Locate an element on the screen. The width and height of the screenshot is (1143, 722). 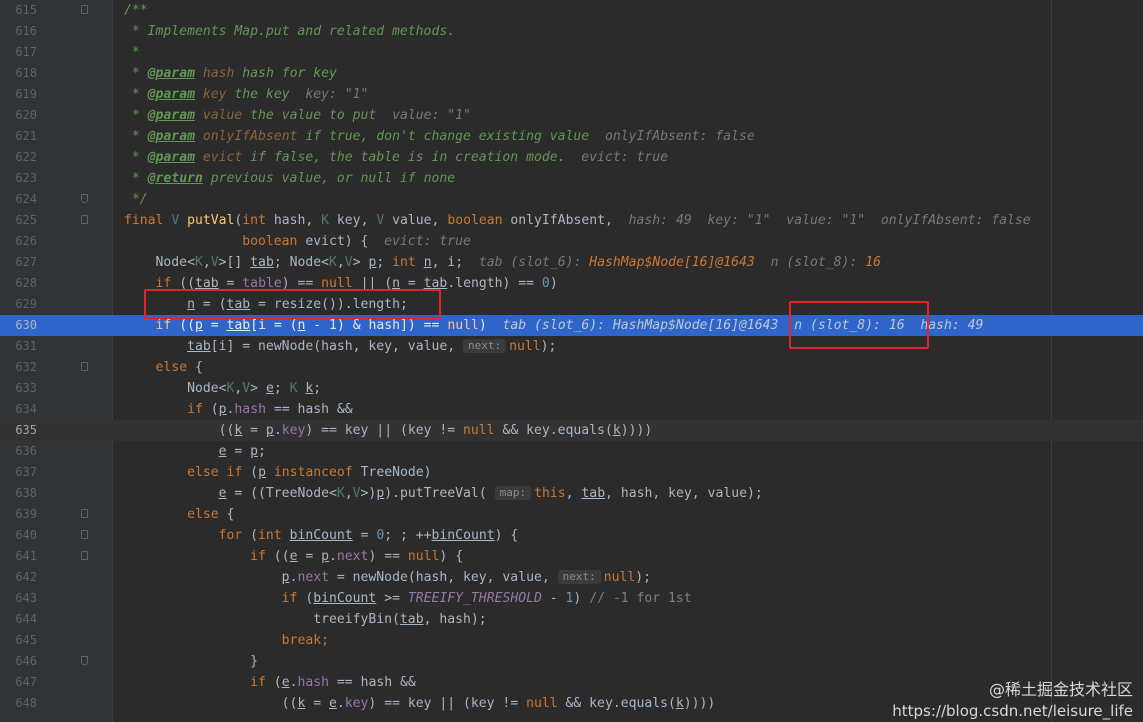
code-line: 619 * @param key the key key: "1" is located at coordinates (571, 94).